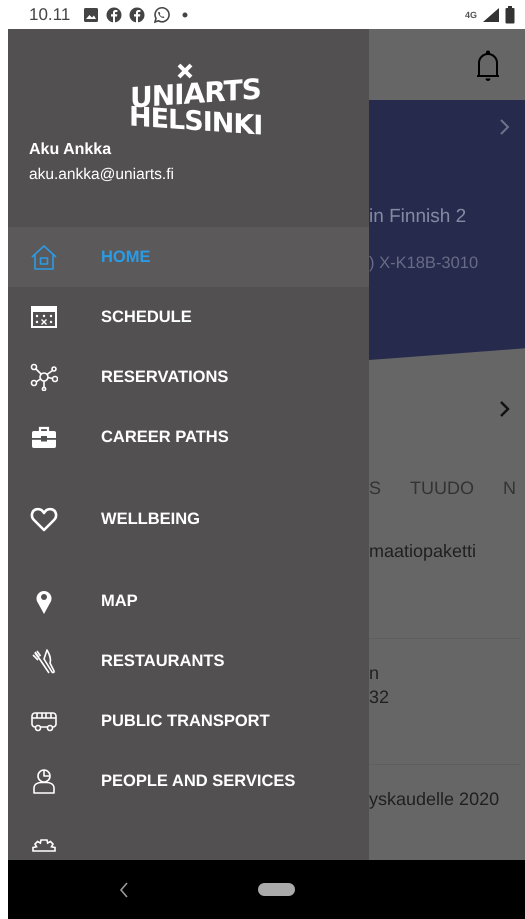 The width and height of the screenshot is (525, 919). What do you see at coordinates (44, 377) in the screenshot?
I see `network-nodes-icon` at bounding box center [44, 377].